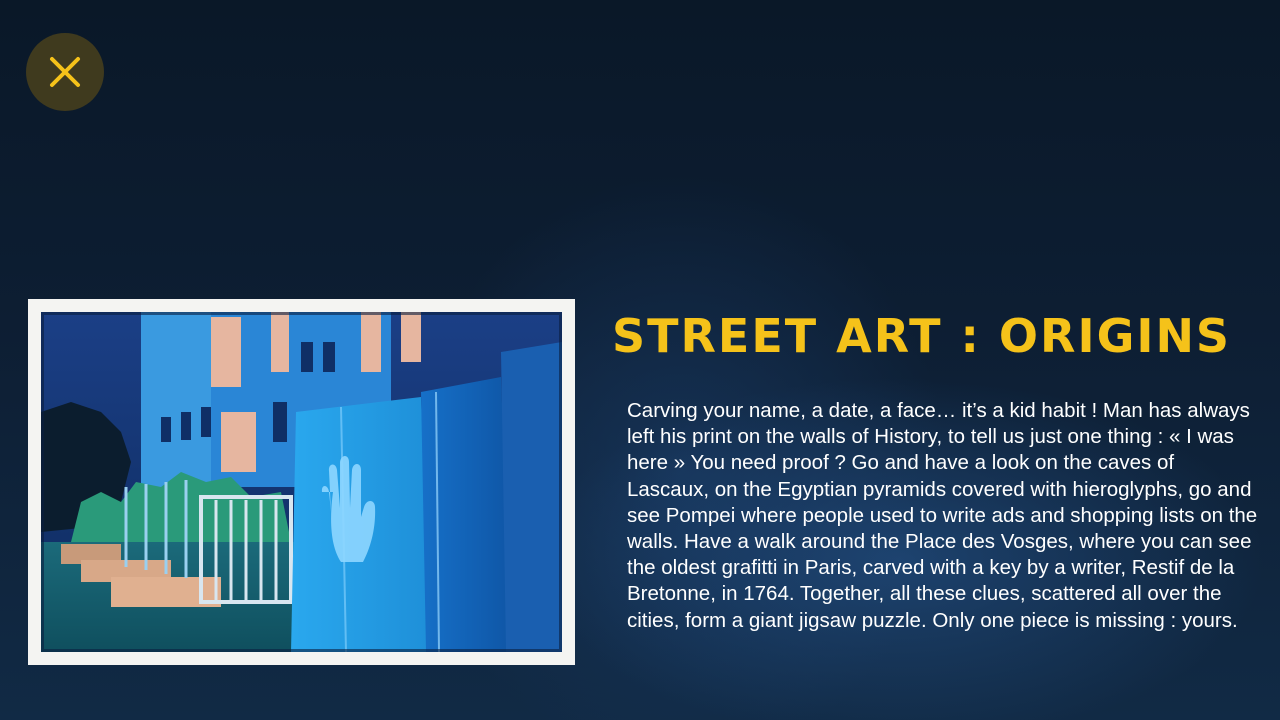 The width and height of the screenshot is (1280, 720). I want to click on close-icon, so click(65, 72).